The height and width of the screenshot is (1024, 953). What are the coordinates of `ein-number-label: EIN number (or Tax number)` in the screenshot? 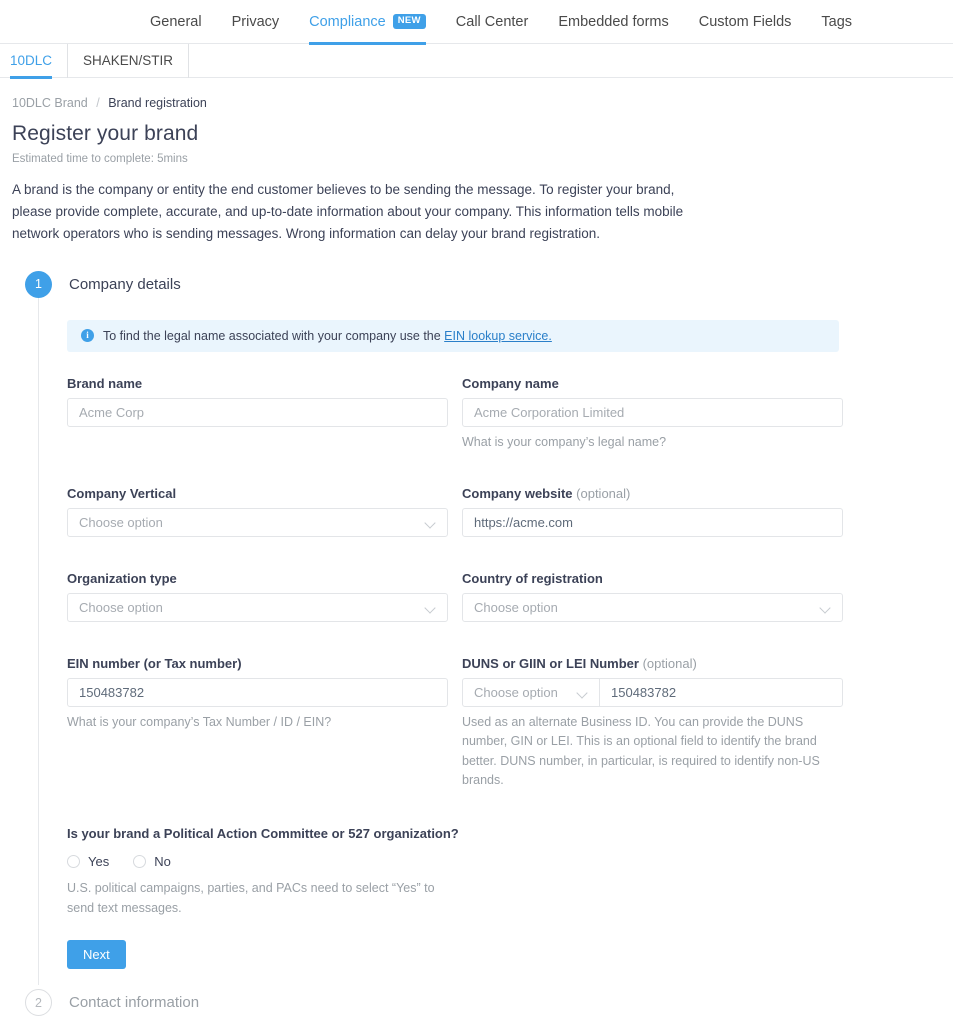 It's located at (154, 663).